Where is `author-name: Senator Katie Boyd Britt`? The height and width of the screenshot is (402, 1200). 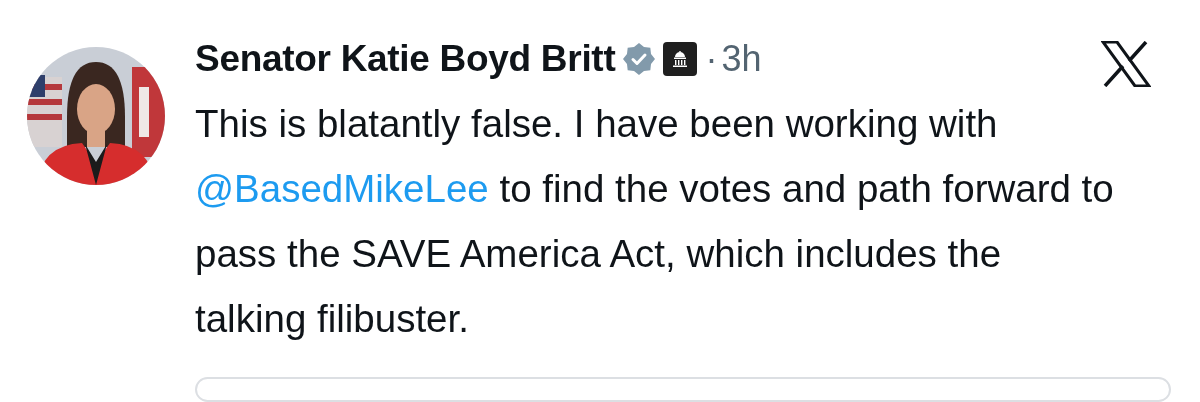
author-name: Senator Katie Boyd Britt is located at coordinates (405, 59).